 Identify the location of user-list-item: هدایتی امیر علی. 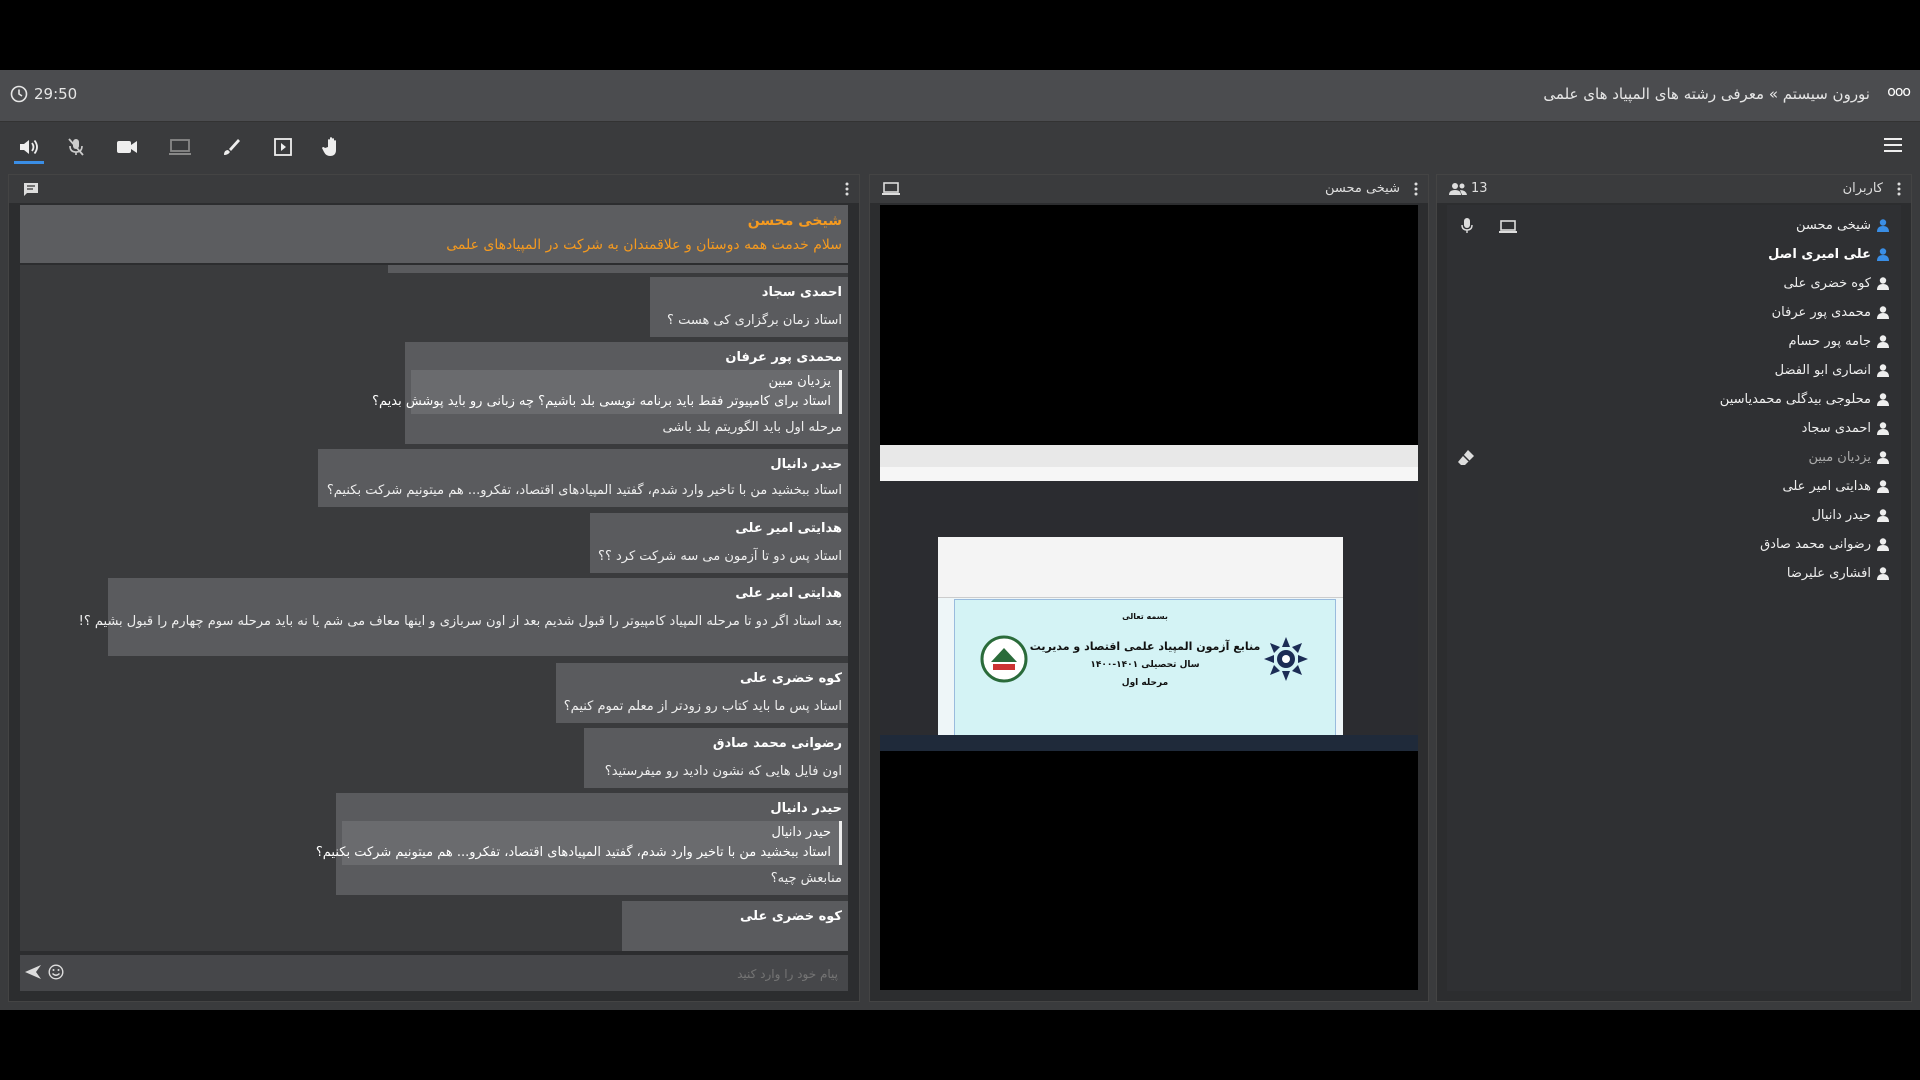
(1835, 486).